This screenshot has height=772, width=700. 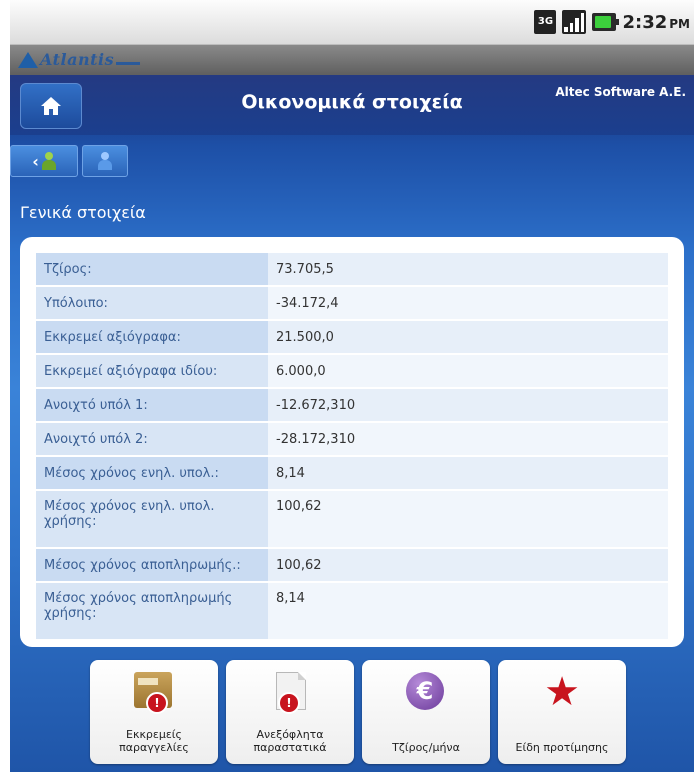 What do you see at coordinates (352, 105) in the screenshot?
I see `page-header: Οικονομικά στοιχεία Altec Software A.E.` at bounding box center [352, 105].